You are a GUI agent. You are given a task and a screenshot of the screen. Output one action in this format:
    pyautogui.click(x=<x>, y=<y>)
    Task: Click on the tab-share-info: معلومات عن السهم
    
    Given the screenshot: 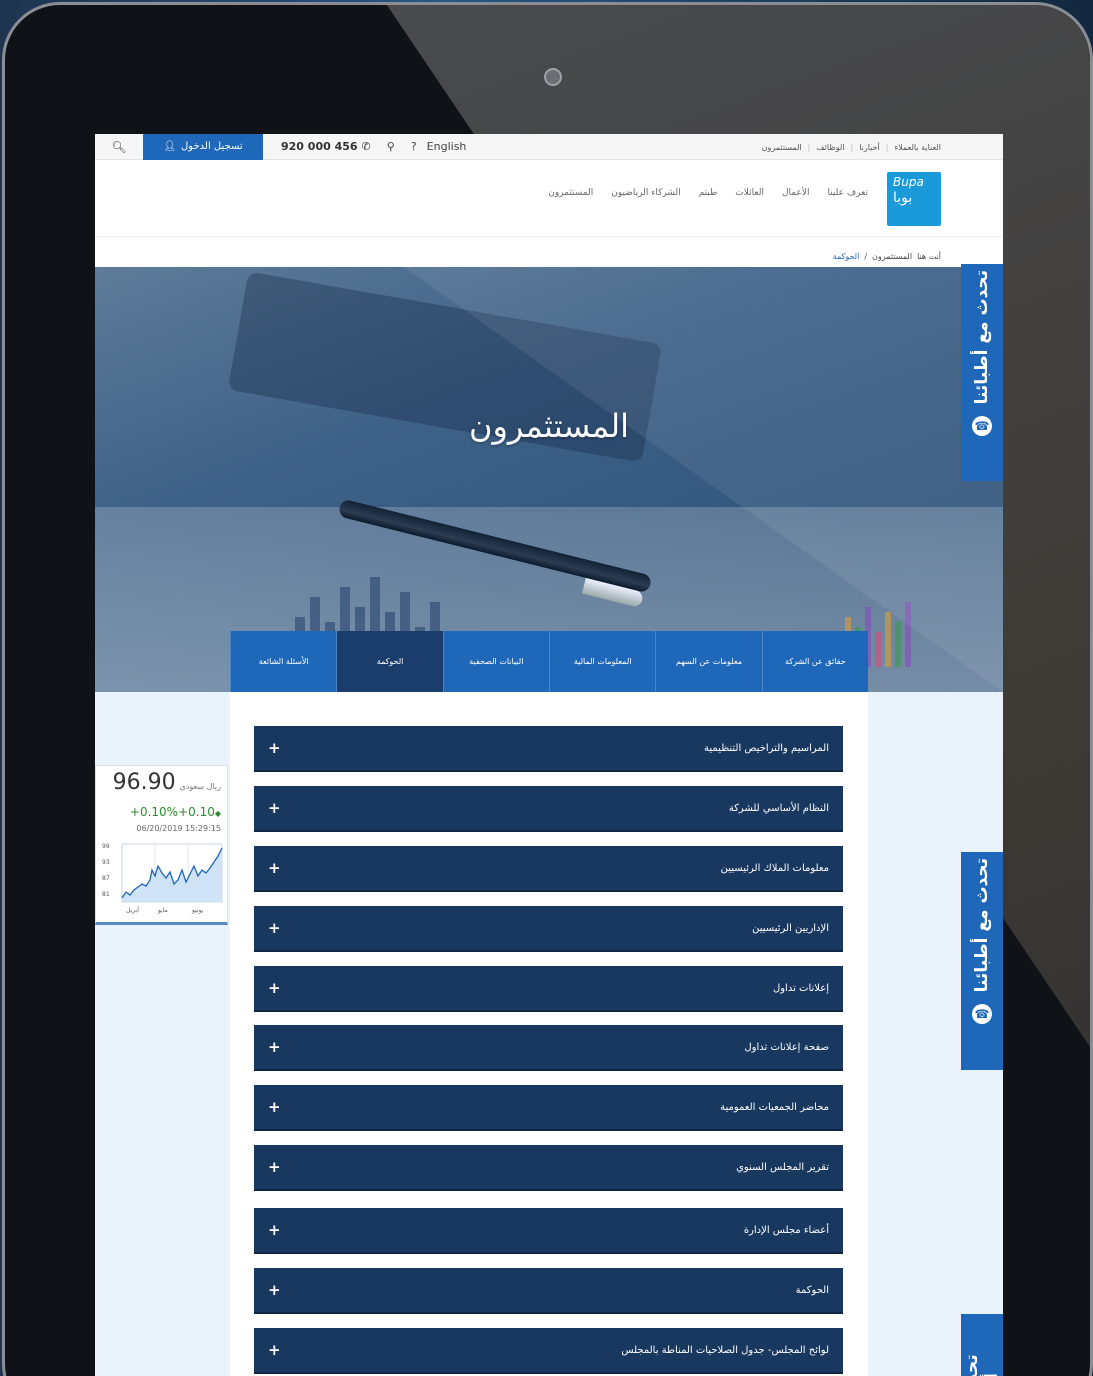 What is the action you would take?
    pyautogui.click(x=708, y=661)
    